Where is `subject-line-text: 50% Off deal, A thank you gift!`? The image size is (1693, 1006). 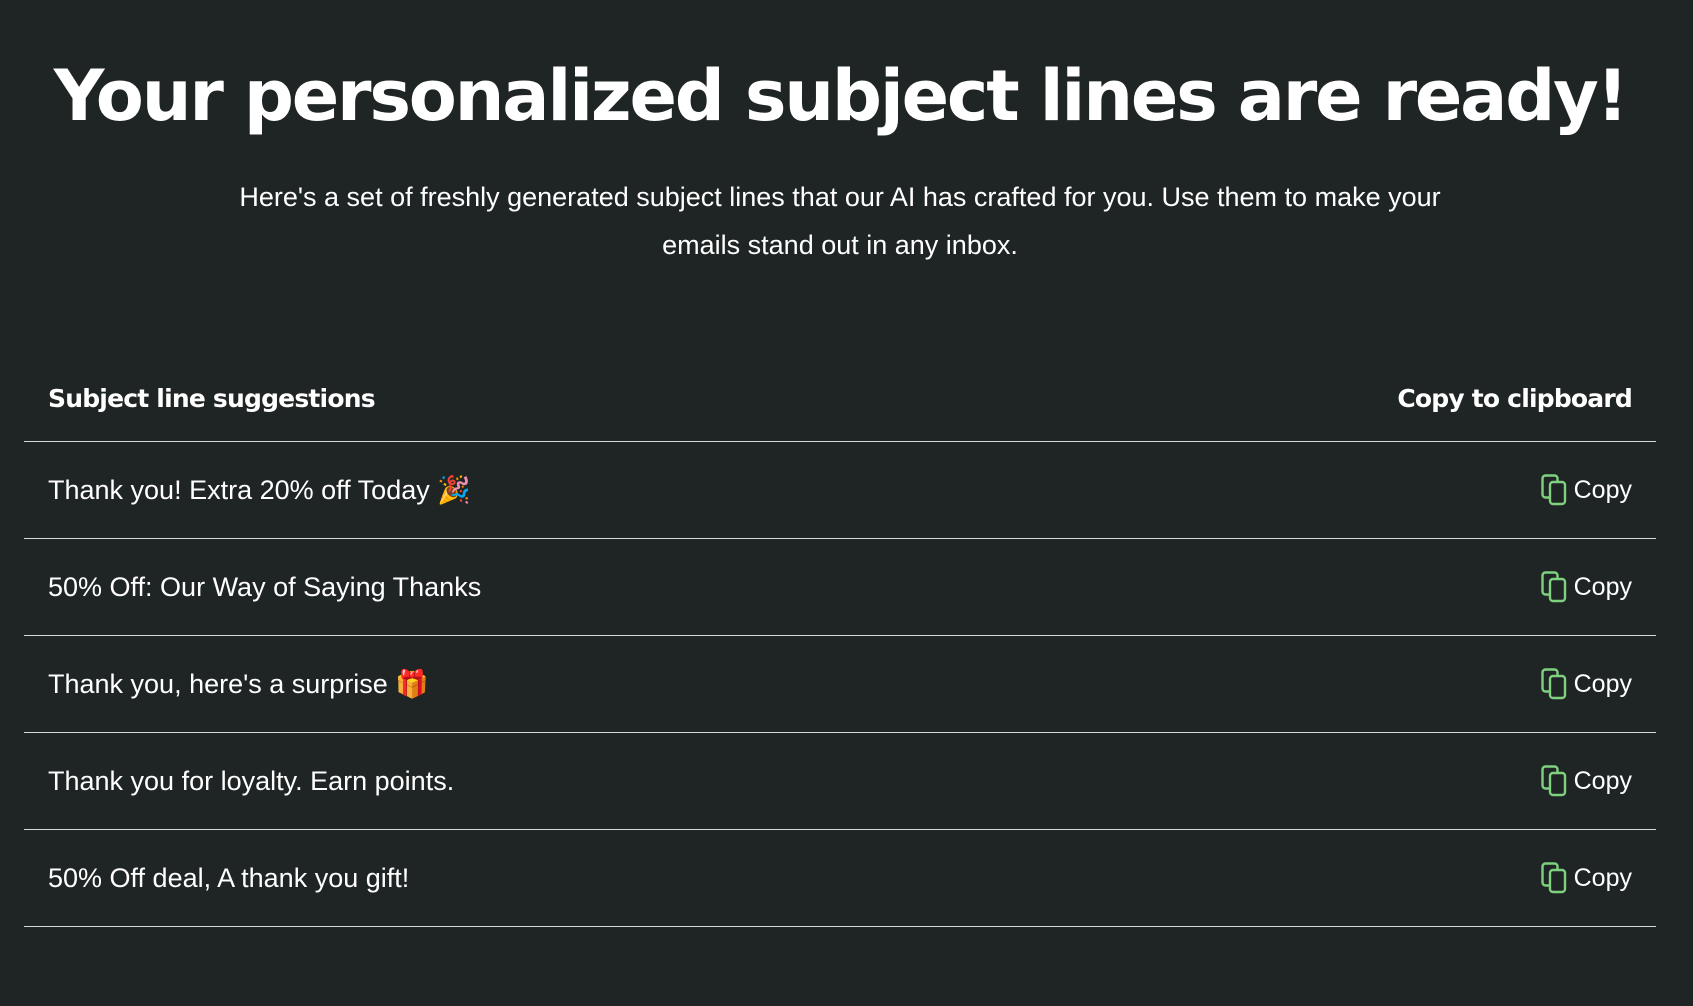
subject-line-text: 50% Off deal, A thank you gift! is located at coordinates (229, 877).